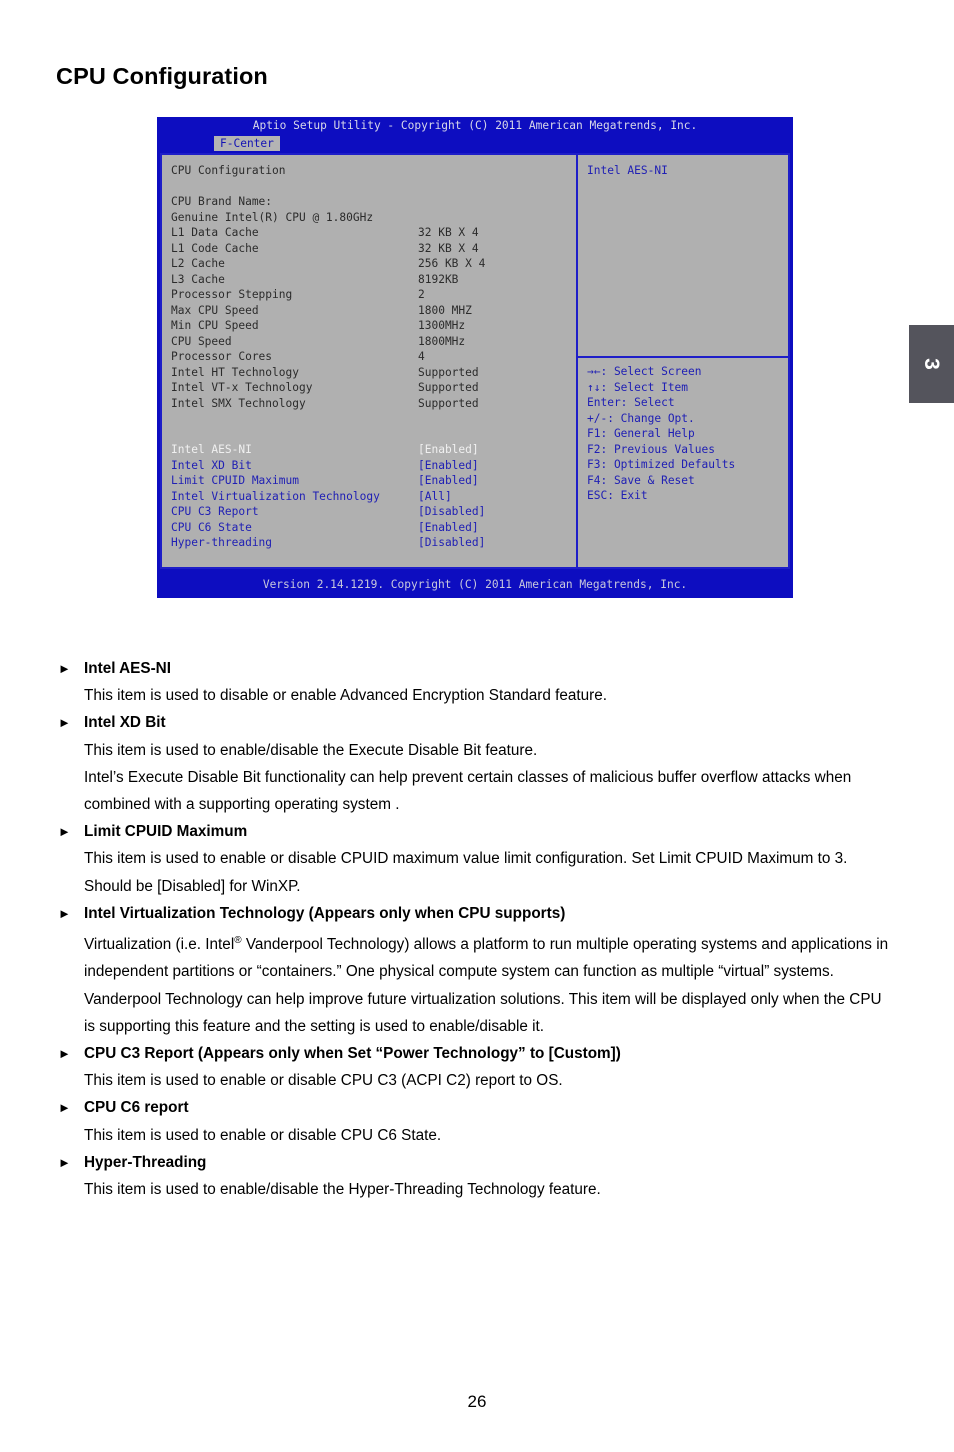 This screenshot has width=954, height=1452. I want to click on chapter-tab-label: 3, so click(931, 364).